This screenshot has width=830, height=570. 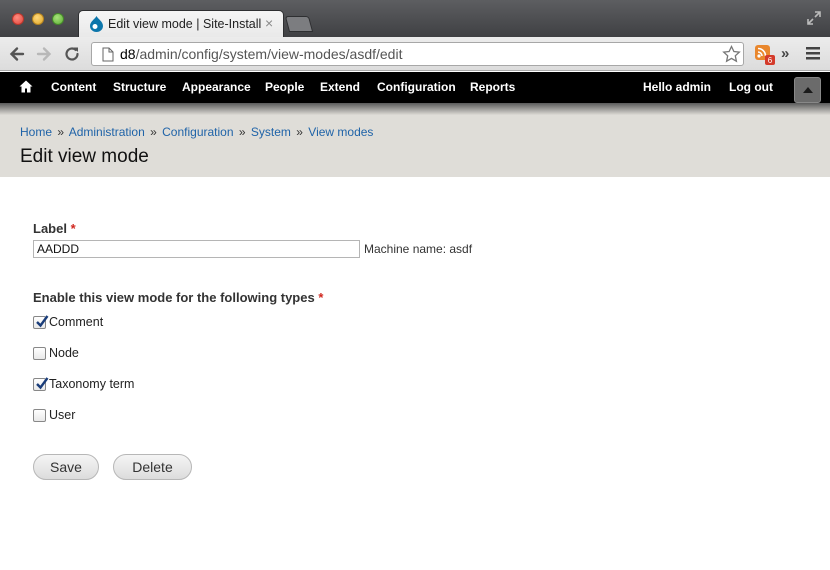 I want to click on toolbar-structure: Structure, so click(x=139, y=87).